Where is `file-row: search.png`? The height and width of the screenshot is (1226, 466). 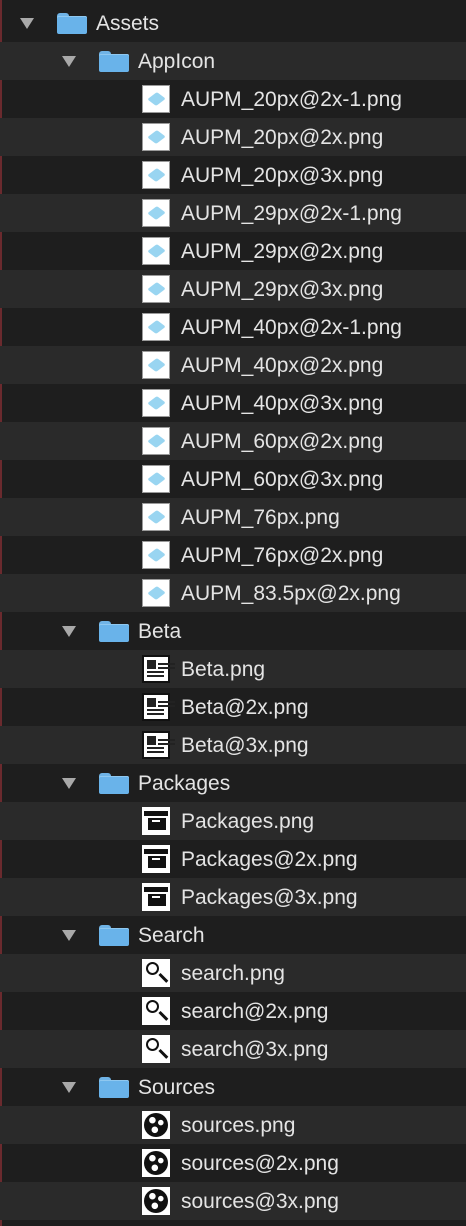 file-row: search.png is located at coordinates (233, 973).